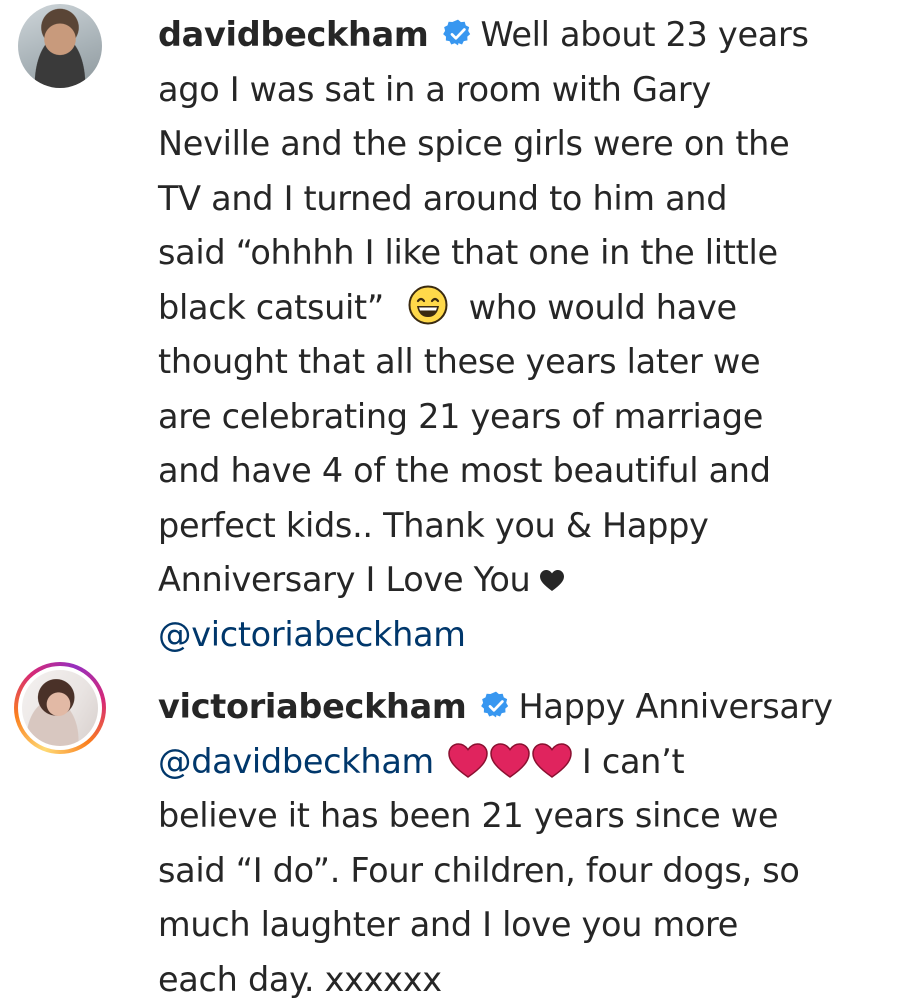 The width and height of the screenshot is (900, 1007). I want to click on comment-line: black catsuit” who would have, so click(525, 308).